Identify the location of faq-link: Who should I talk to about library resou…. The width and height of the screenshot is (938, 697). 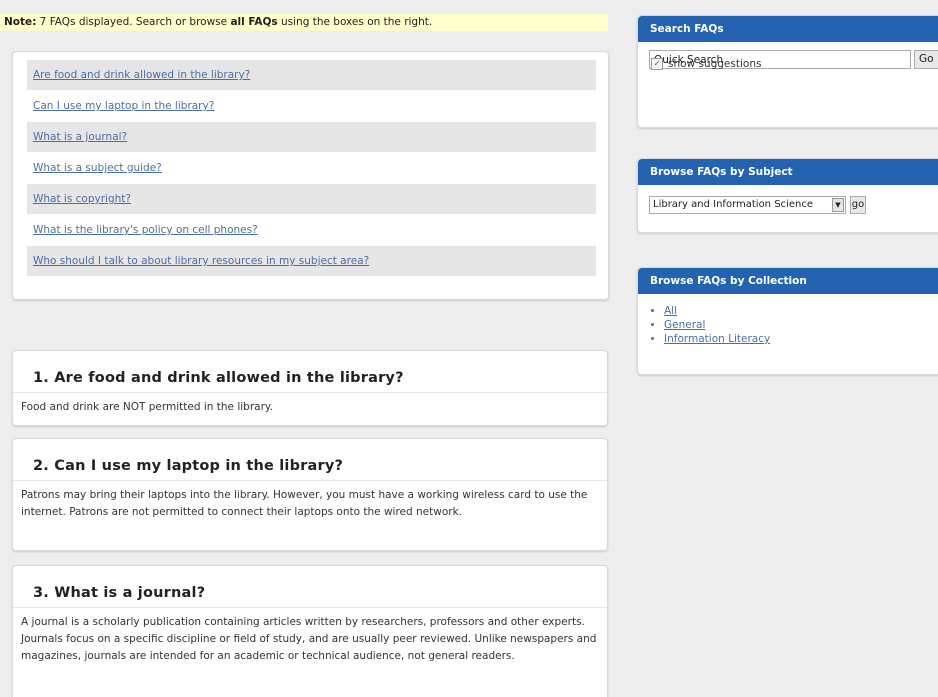
(201, 261).